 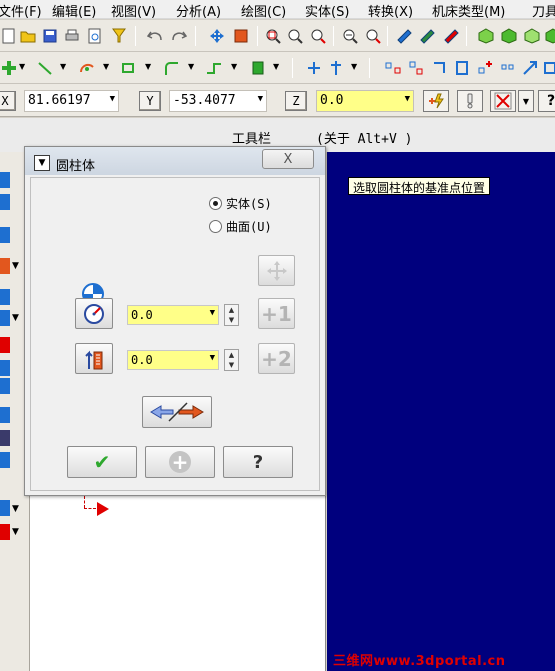 I want to click on radius-field: 0.0 ▼, so click(x=173, y=315).